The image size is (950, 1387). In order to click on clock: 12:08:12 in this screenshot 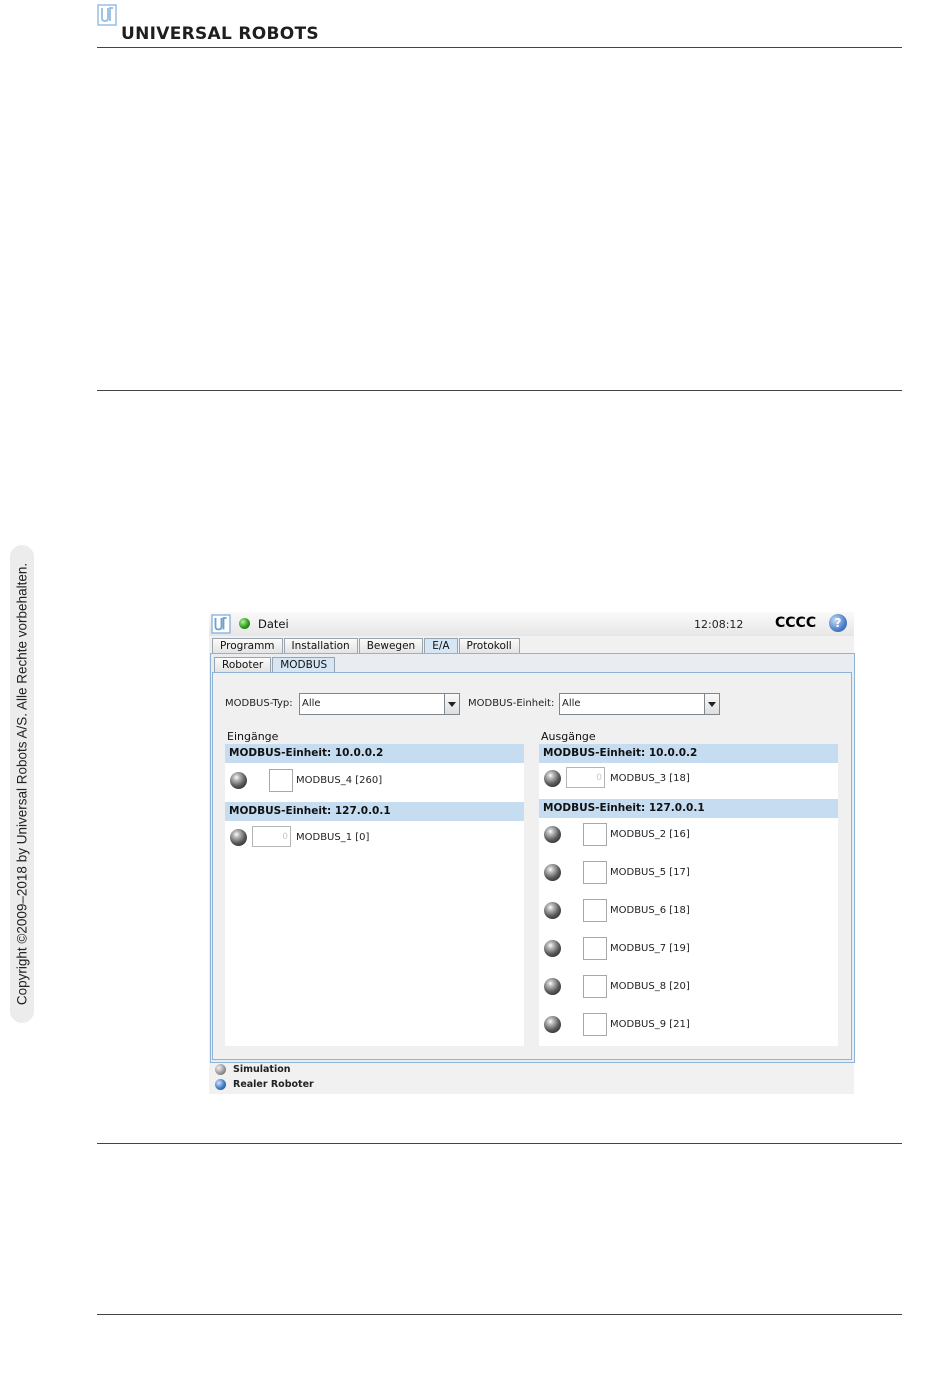, I will do `click(719, 624)`.